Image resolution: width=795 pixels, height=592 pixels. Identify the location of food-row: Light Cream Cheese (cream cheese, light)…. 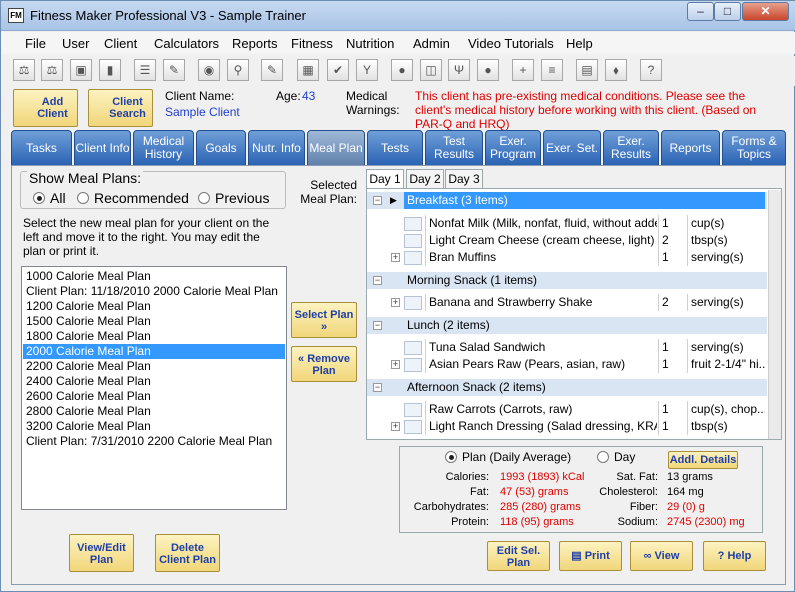
(567, 240).